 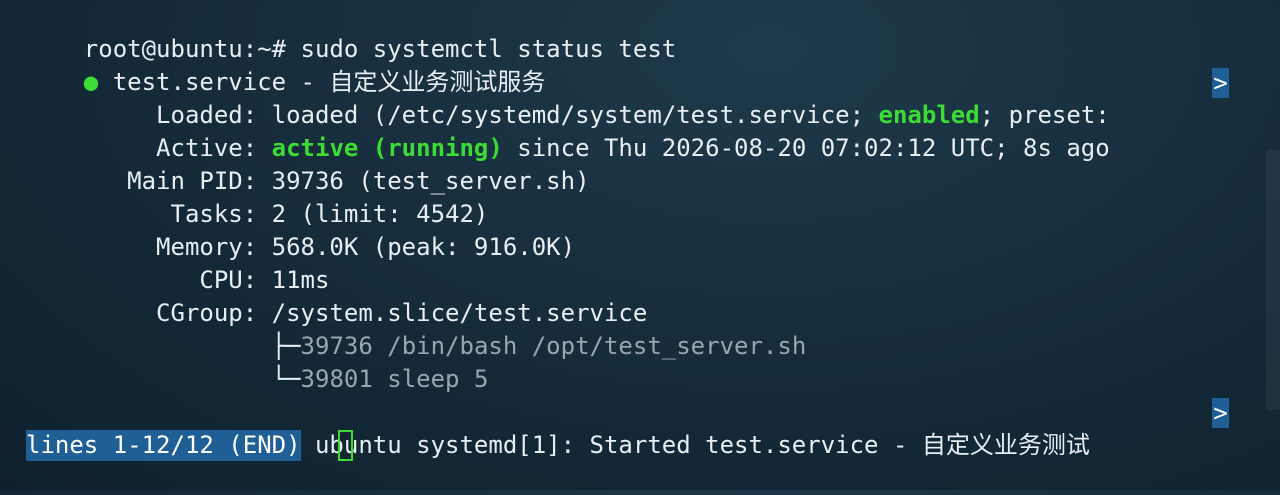 What do you see at coordinates (1273, 280) in the screenshot?
I see `scrollbar` at bounding box center [1273, 280].